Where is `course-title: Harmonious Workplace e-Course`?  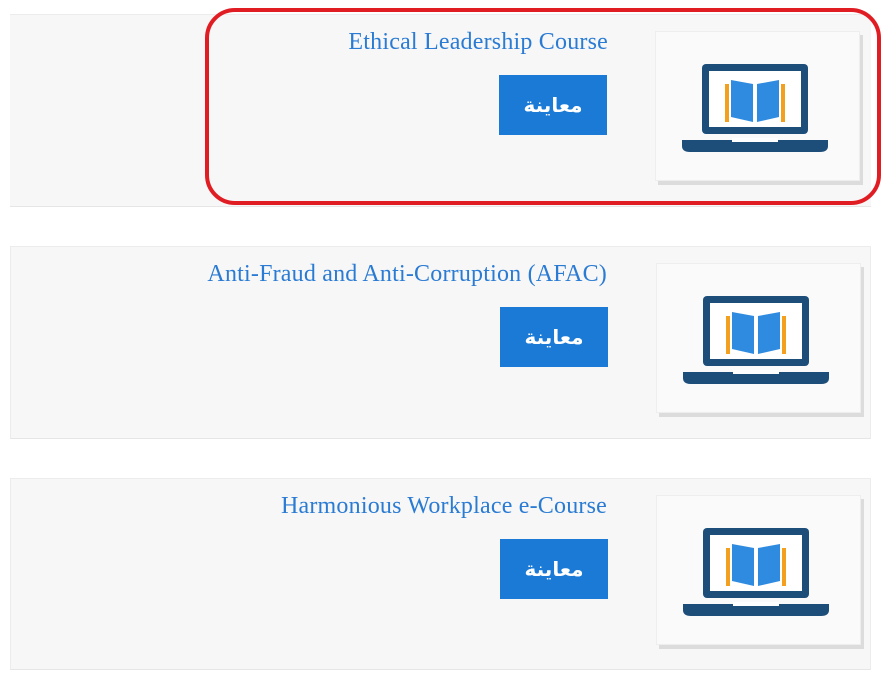
course-title: Harmonious Workplace e-Course is located at coordinates (444, 506).